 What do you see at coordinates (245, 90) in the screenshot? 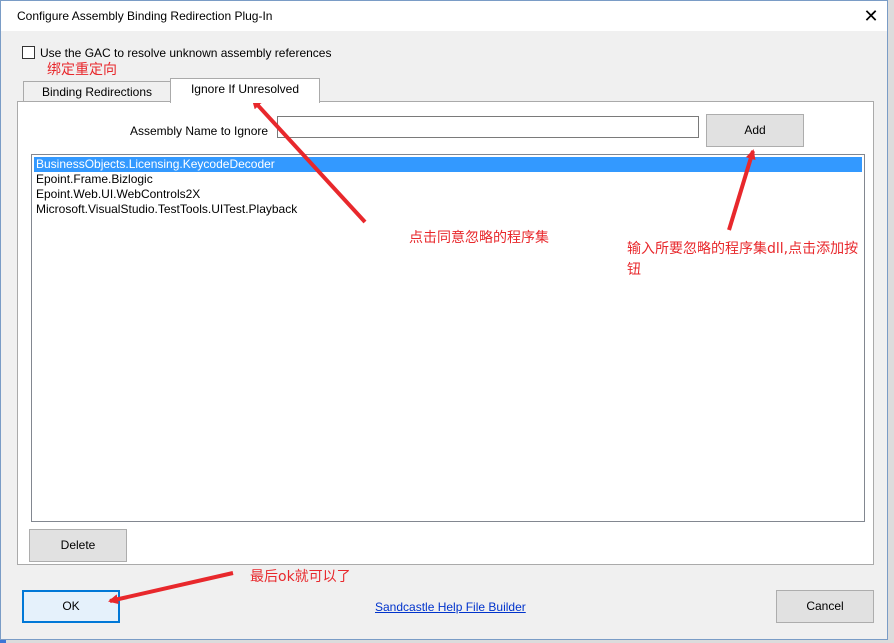
I see `tab-ignore-if-unresolved: Ignore If Unresolved` at bounding box center [245, 90].